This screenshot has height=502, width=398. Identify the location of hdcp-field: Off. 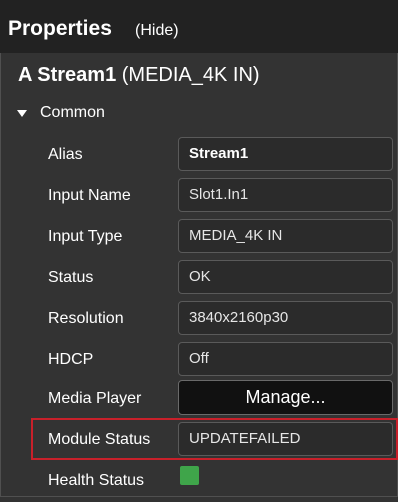
(285, 359).